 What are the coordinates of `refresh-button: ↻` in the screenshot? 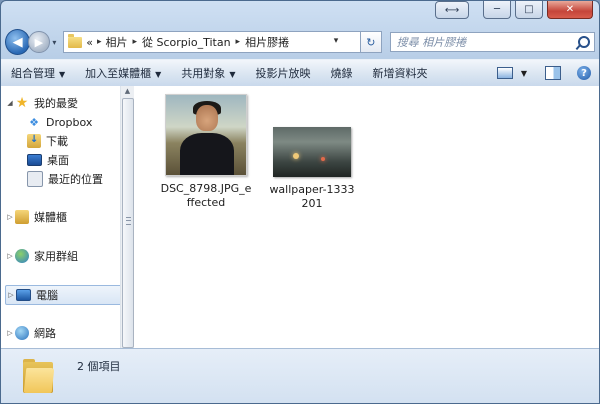 It's located at (371, 42).